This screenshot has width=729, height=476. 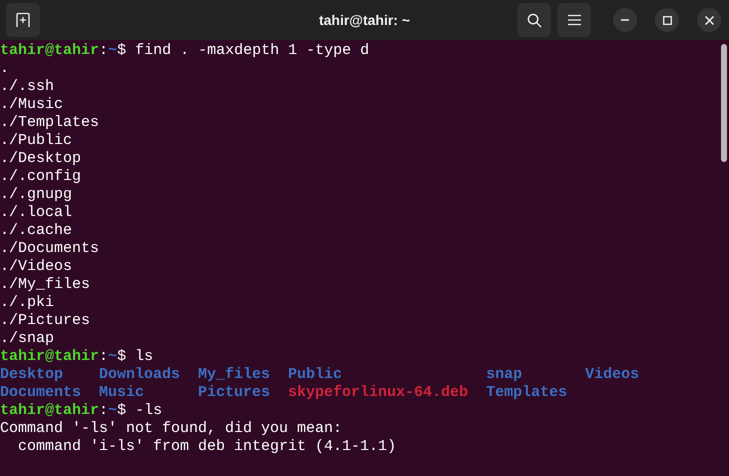 I want to click on command-text: -ls, so click(x=148, y=411).